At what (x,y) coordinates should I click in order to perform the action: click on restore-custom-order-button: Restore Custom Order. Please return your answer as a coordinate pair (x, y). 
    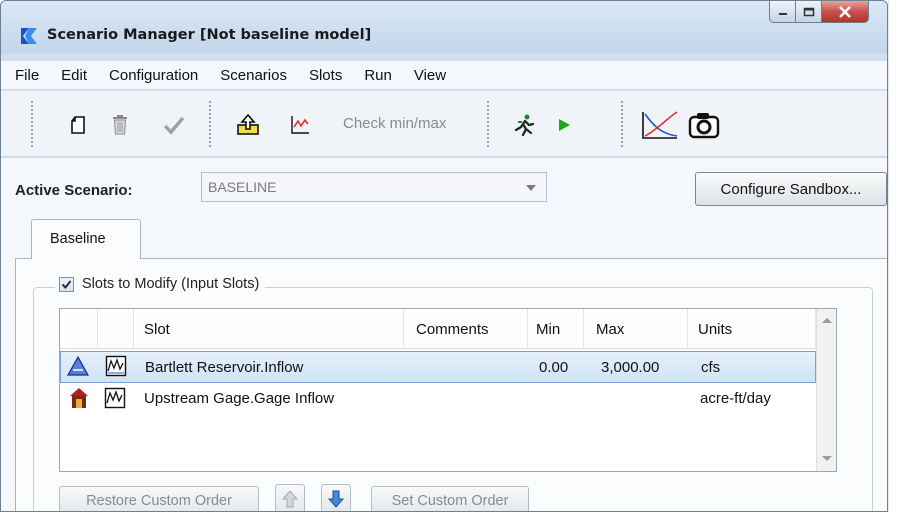
    Looking at the image, I should click on (159, 498).